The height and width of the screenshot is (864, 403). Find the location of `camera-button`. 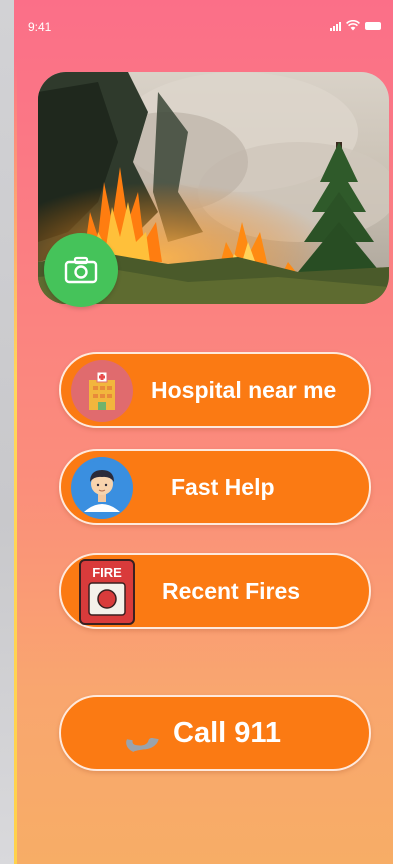

camera-button is located at coordinates (81, 270).